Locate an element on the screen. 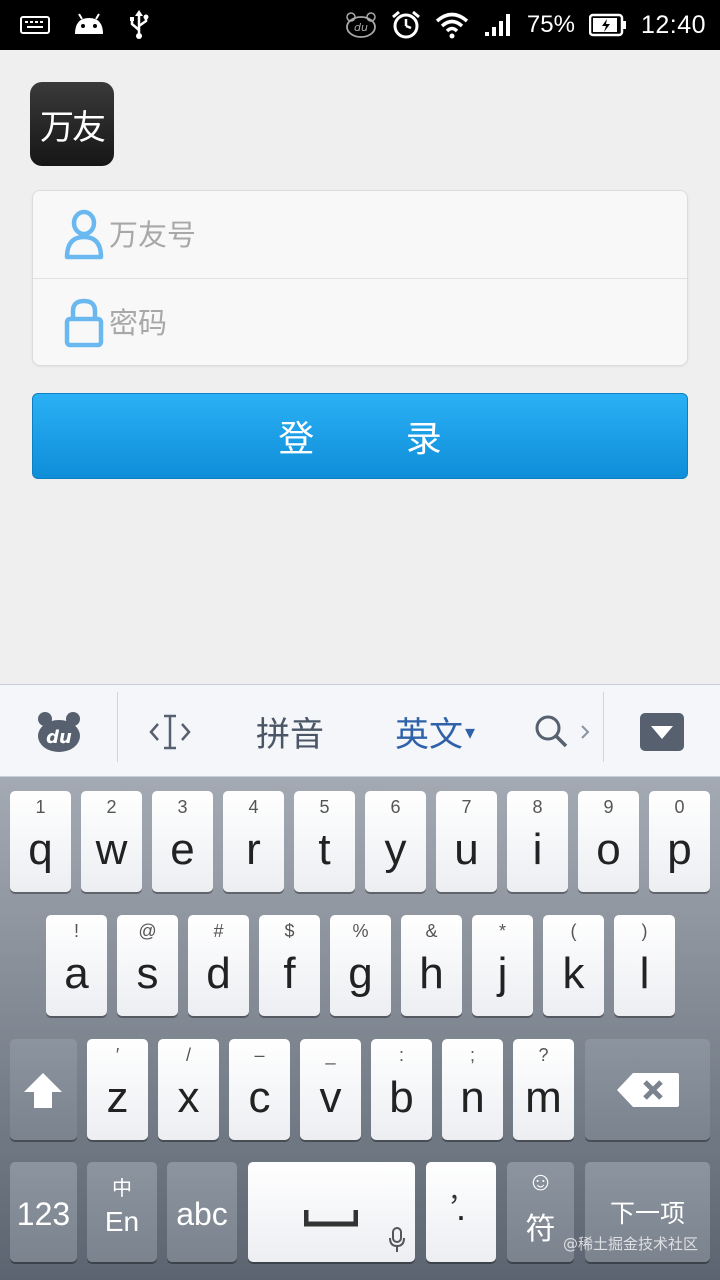 This screenshot has width=720, height=1280. key-c: – c is located at coordinates (259, 1089).